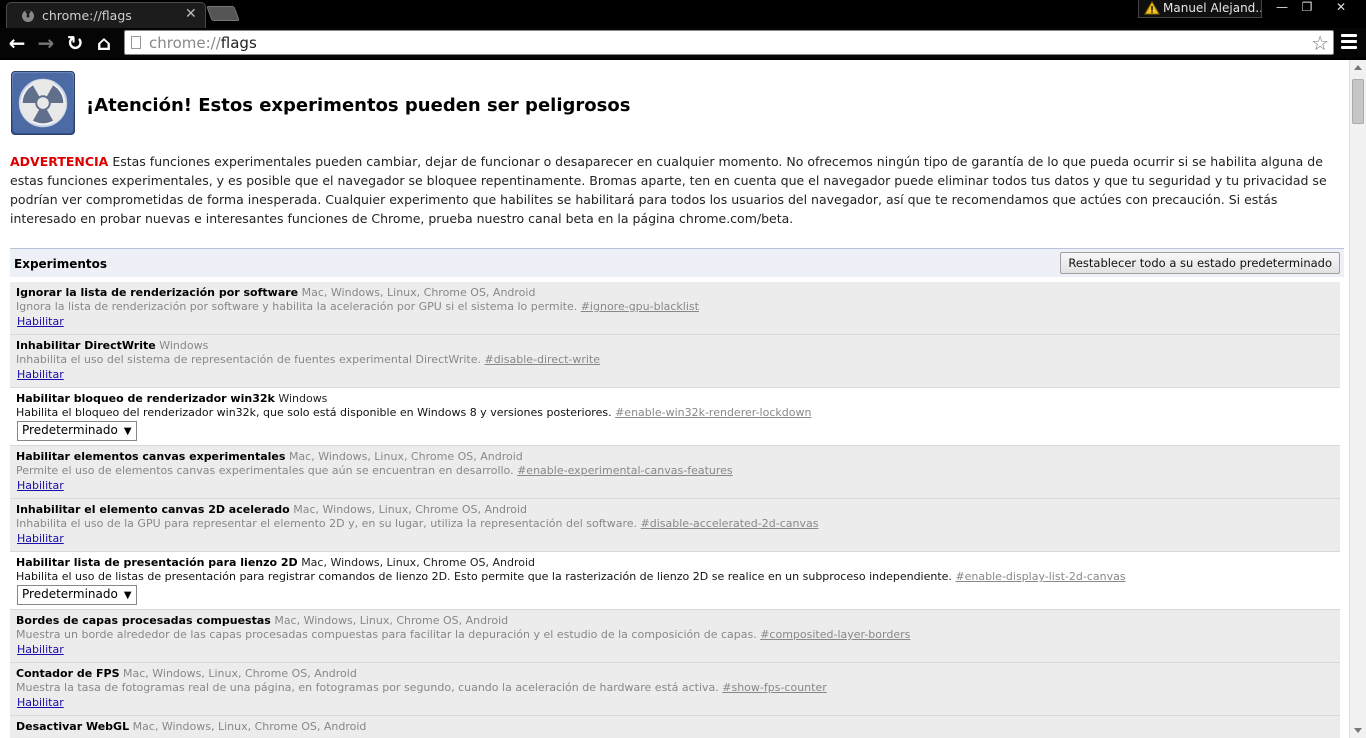  I want to click on experiment-anchor-link: #ignore-gpu-blacklist, so click(640, 306).